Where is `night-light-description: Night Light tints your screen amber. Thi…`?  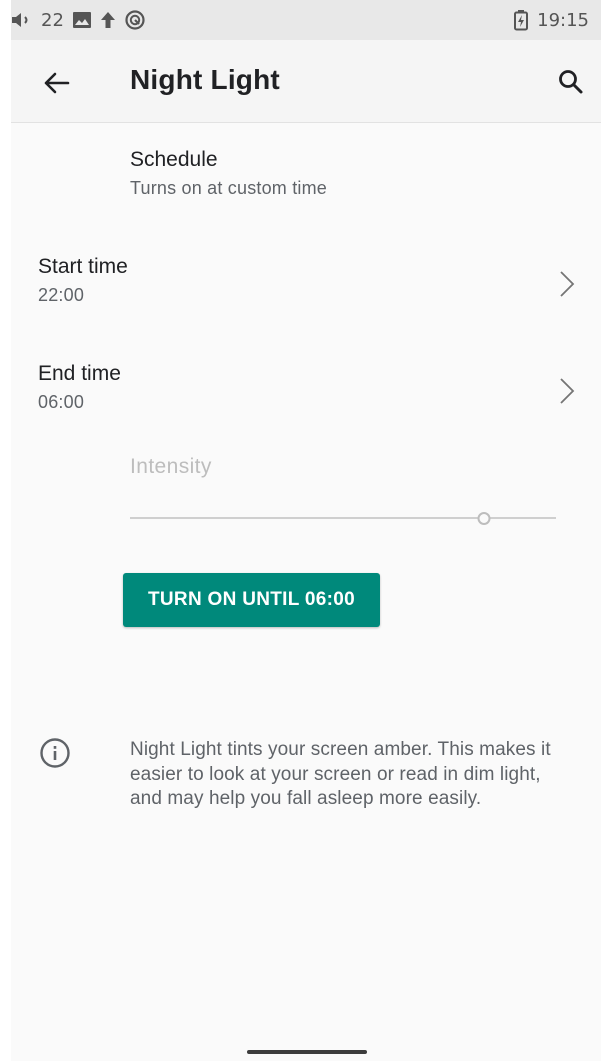 night-light-description: Night Light tints your screen amber. Thi… is located at coordinates (340, 774).